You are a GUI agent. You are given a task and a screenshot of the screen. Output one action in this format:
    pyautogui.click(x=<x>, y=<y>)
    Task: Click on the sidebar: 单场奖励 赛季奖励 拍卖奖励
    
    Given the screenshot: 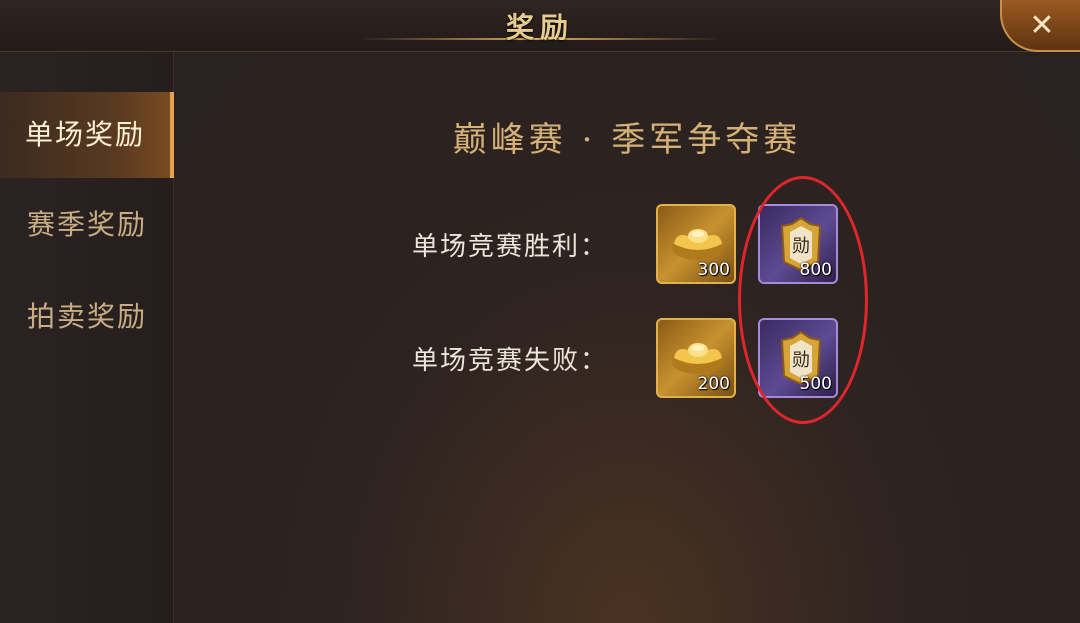 What is the action you would take?
    pyautogui.click(x=87, y=337)
    